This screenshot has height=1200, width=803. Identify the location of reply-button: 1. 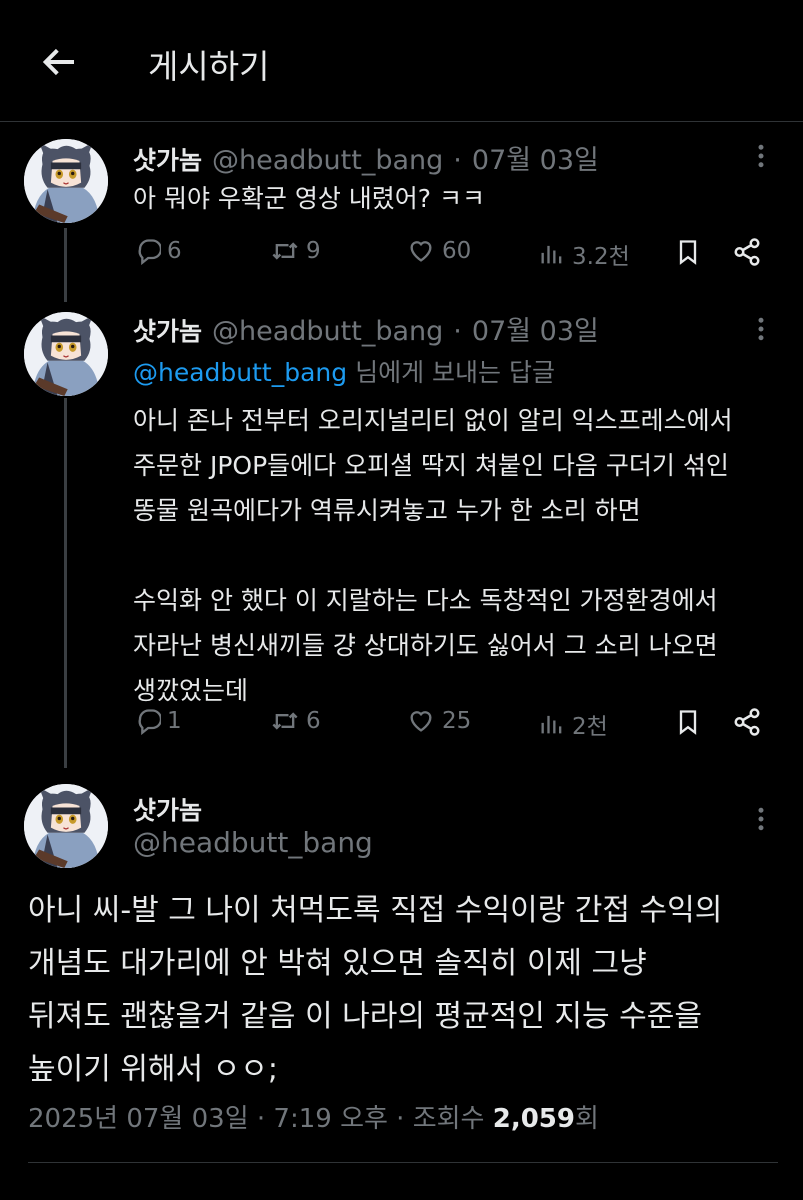
(157, 721).